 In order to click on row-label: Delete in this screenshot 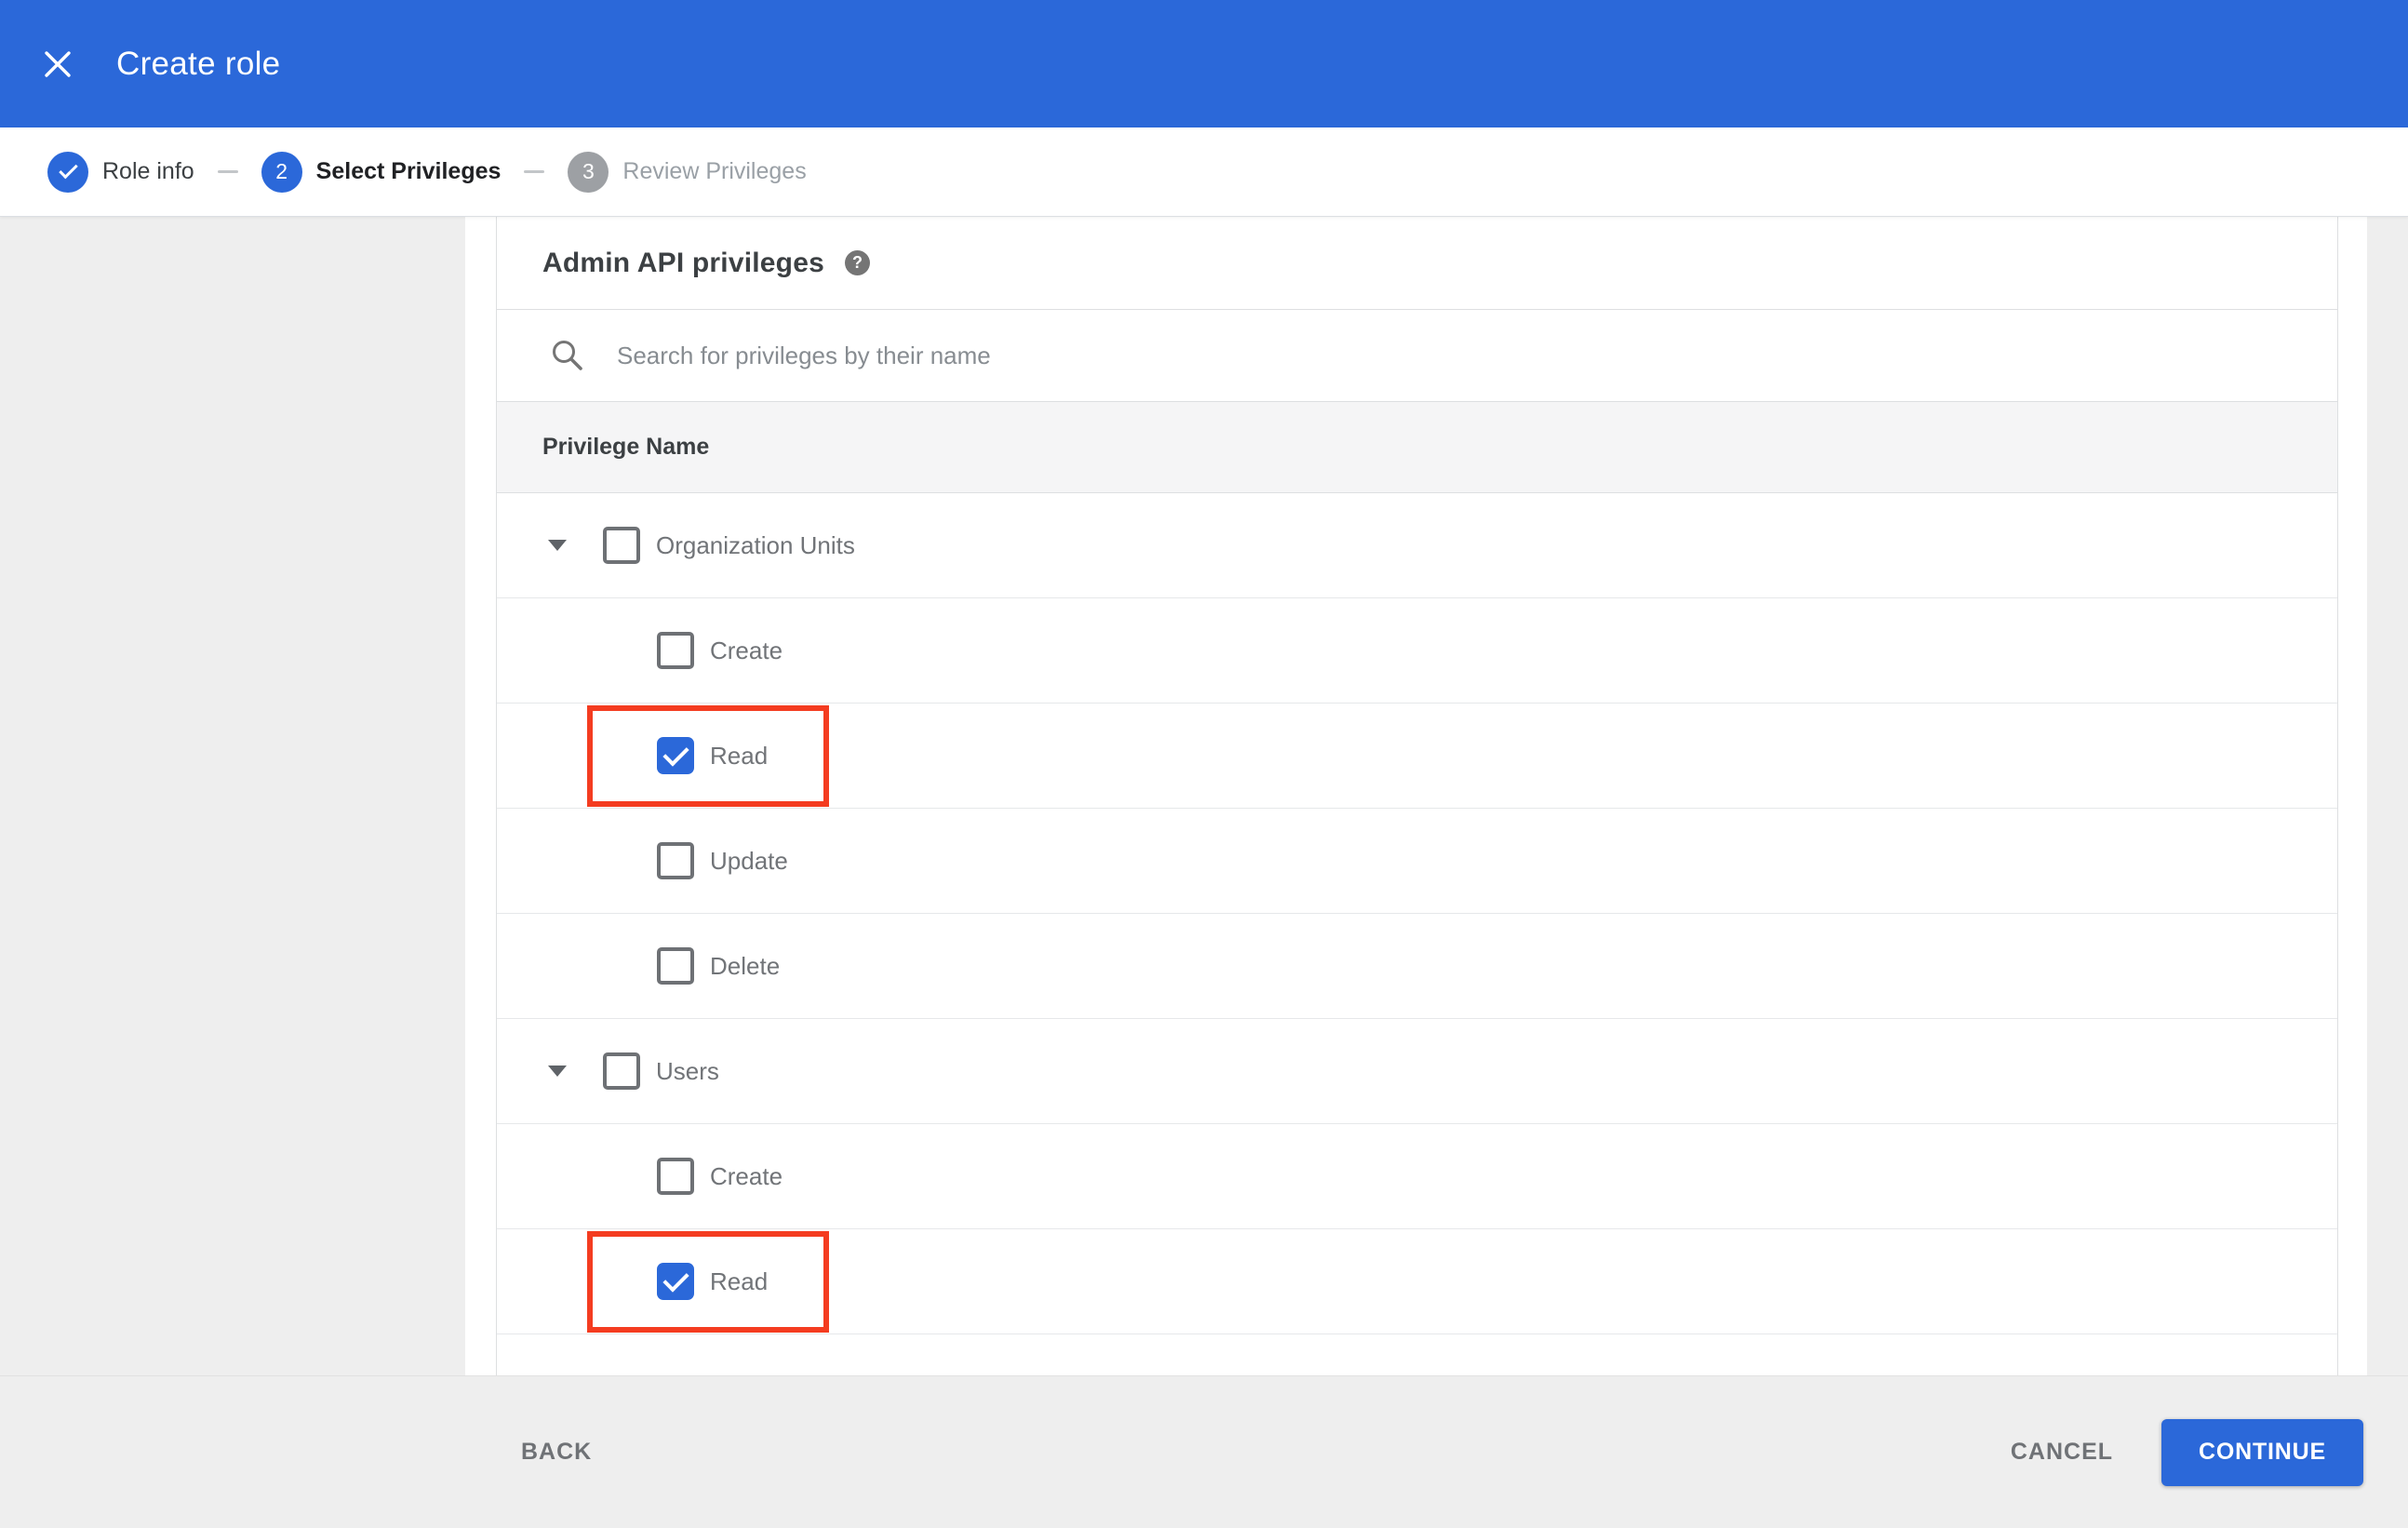, I will do `click(746, 965)`.